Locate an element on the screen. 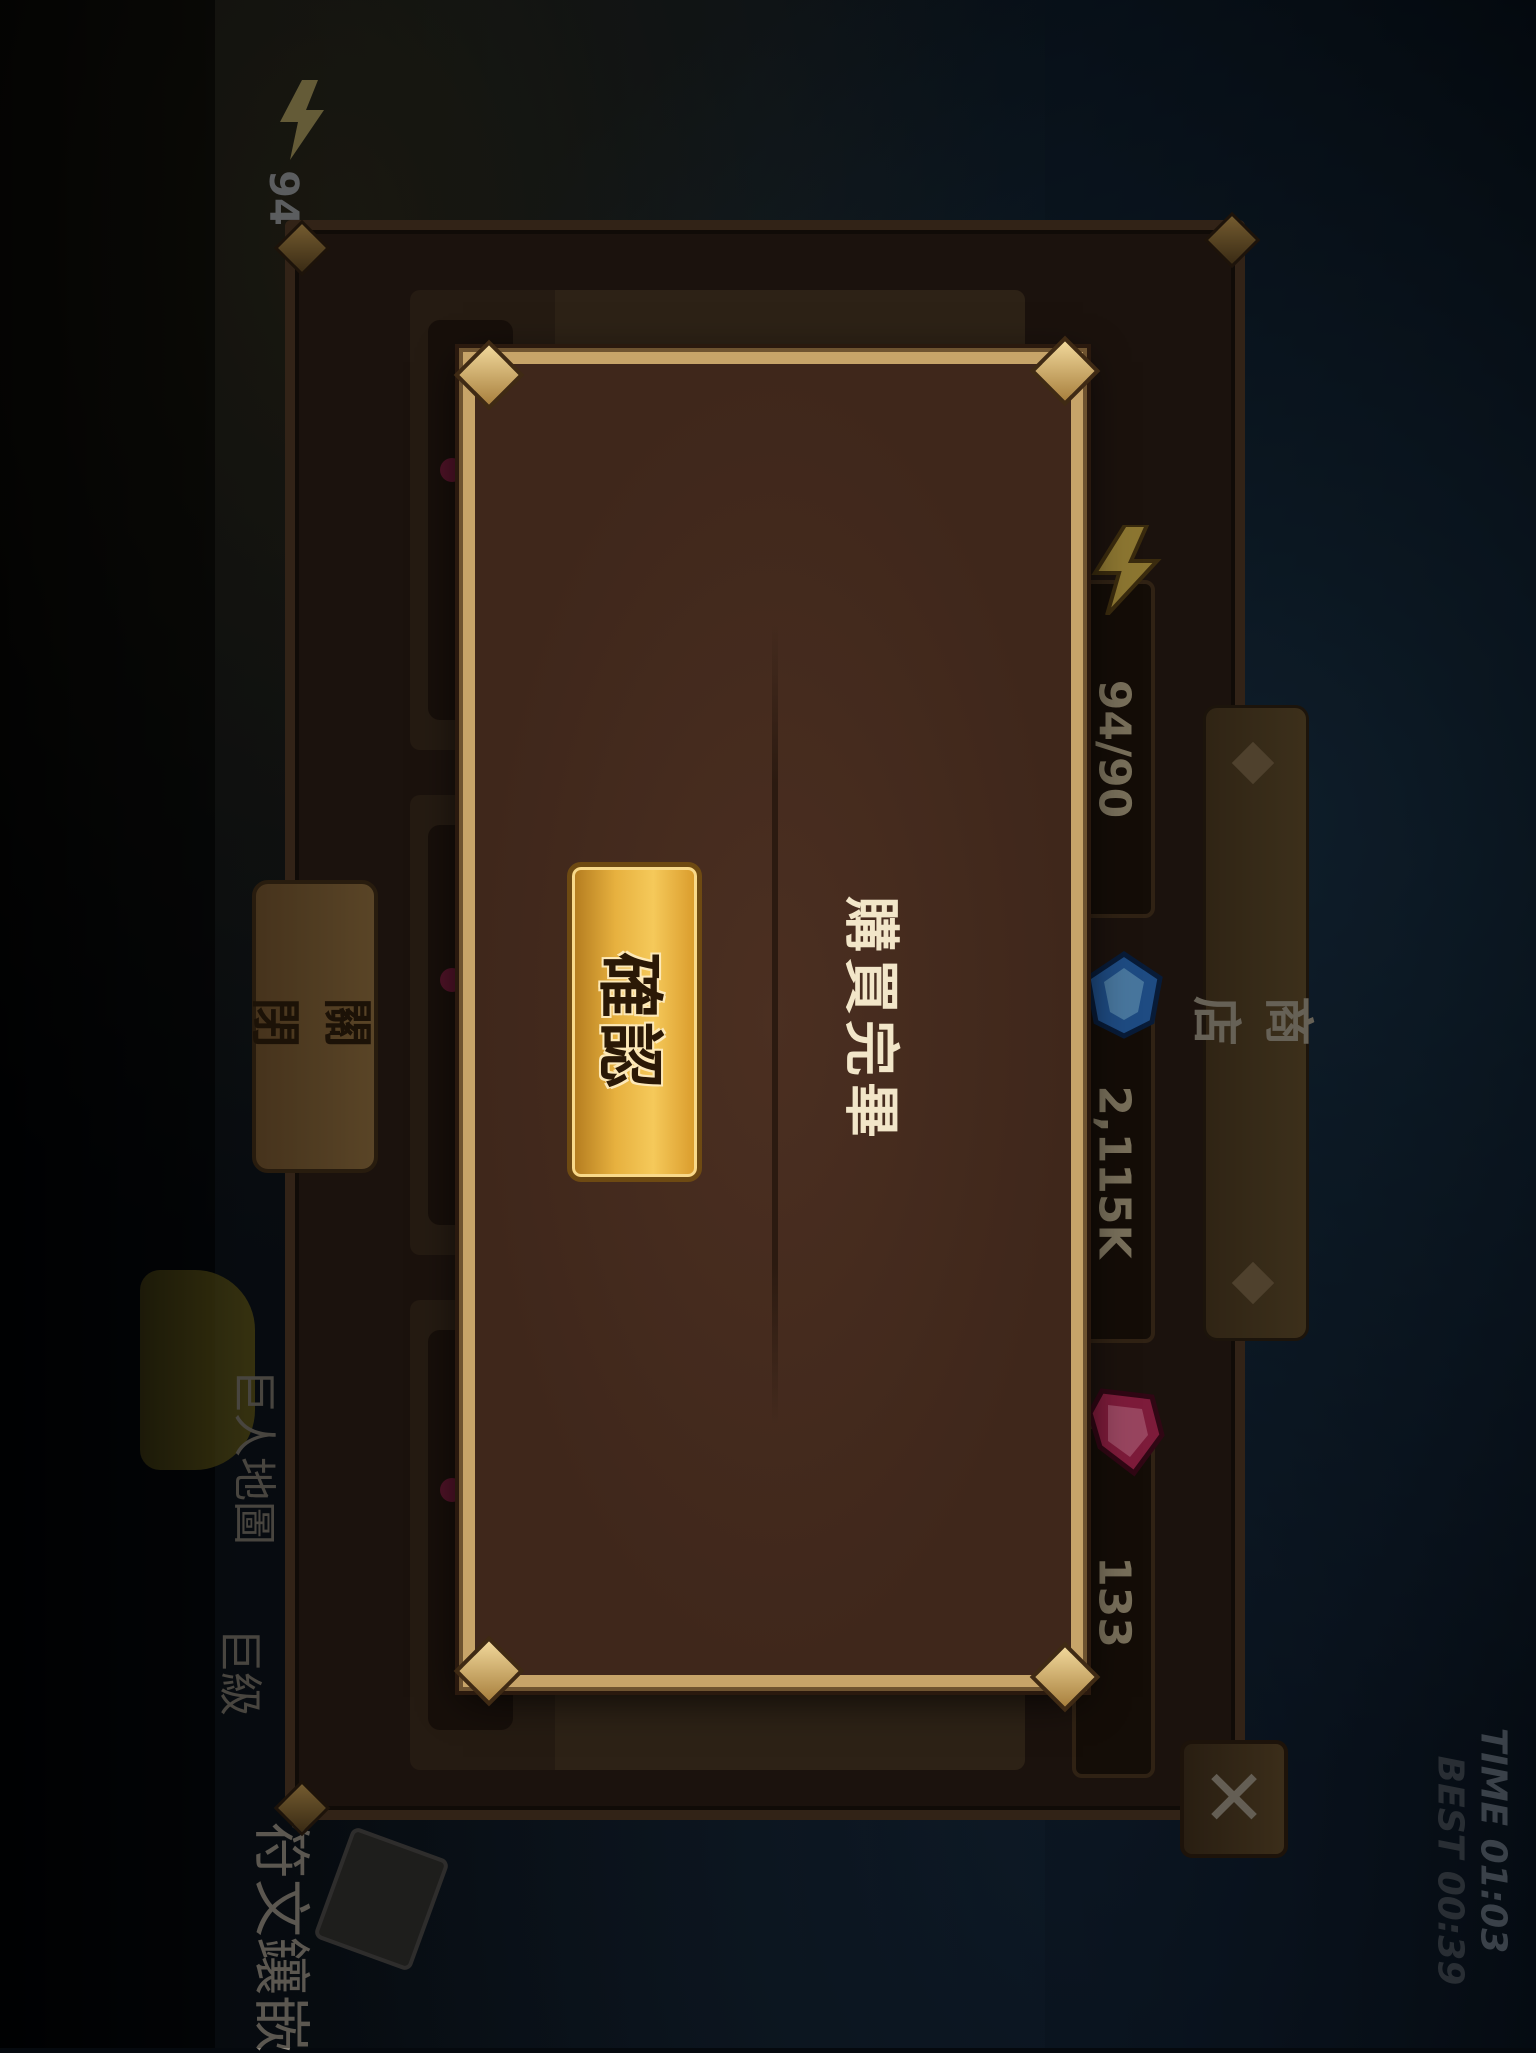  dialog-message: 購買完畢 is located at coordinates (870, 1020).